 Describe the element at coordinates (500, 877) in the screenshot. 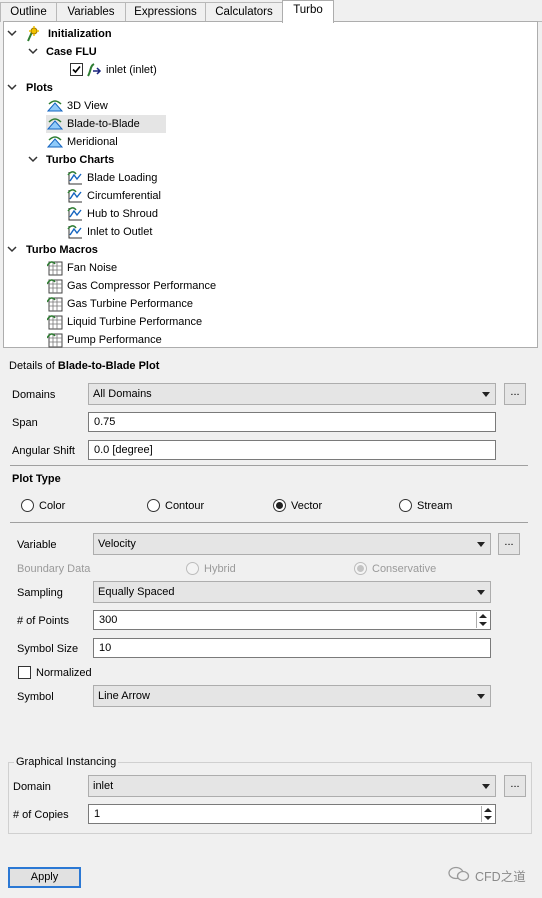

I see `watermark-text: CFD之道` at that location.